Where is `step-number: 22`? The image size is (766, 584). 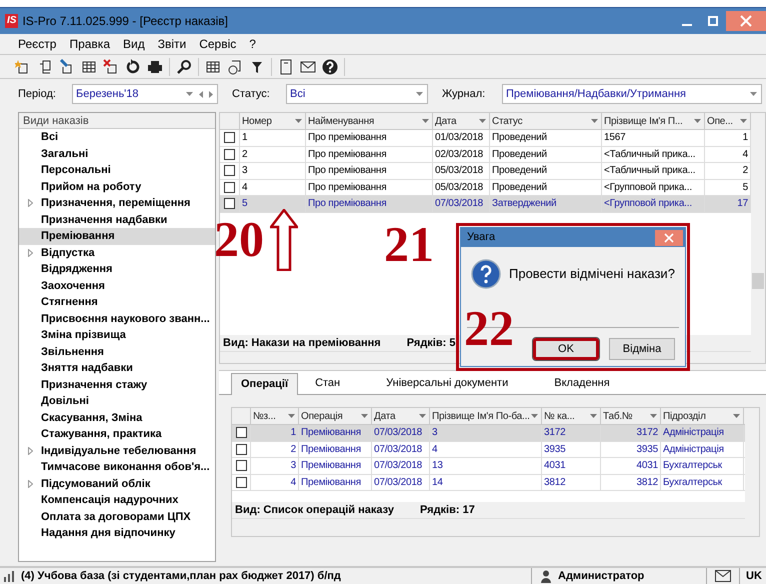 step-number: 22 is located at coordinates (489, 328).